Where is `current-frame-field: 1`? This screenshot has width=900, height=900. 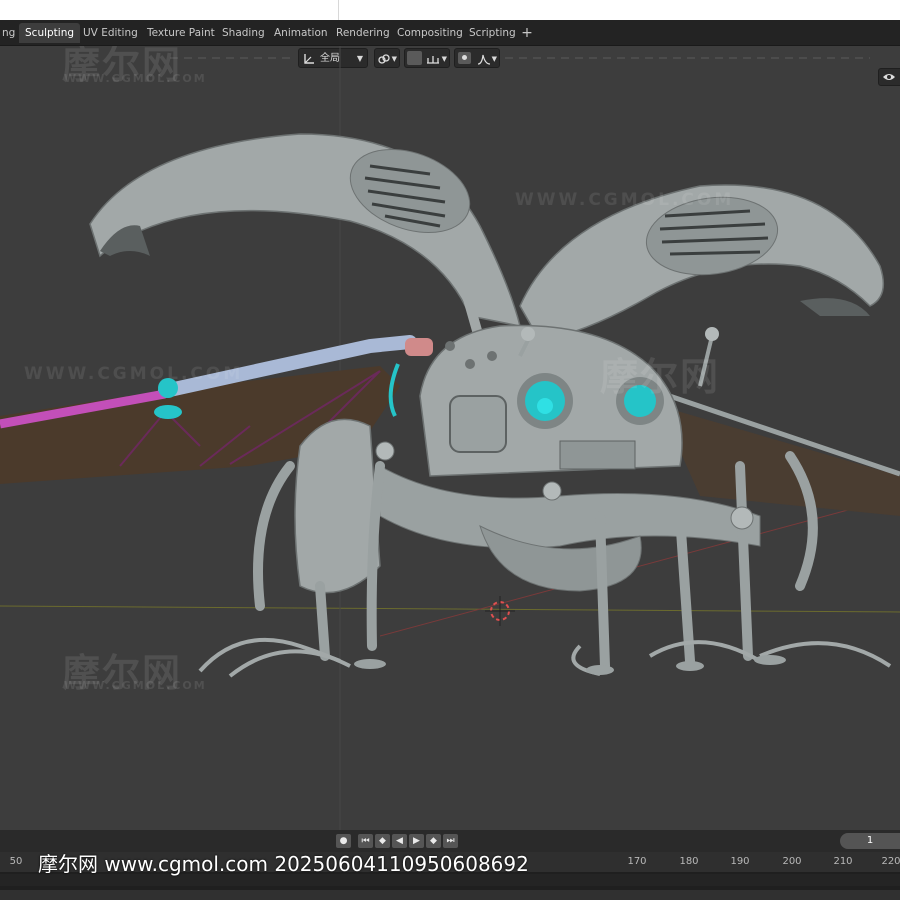 current-frame-field: 1 is located at coordinates (870, 841).